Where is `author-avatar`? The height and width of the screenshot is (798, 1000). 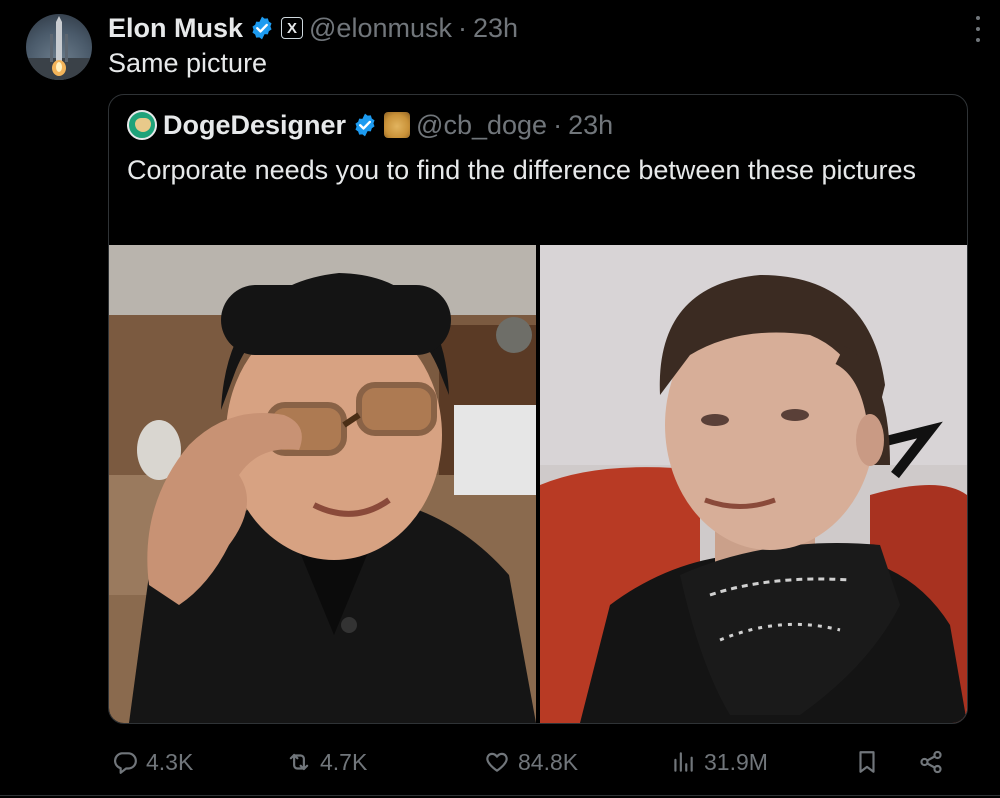 author-avatar is located at coordinates (59, 47).